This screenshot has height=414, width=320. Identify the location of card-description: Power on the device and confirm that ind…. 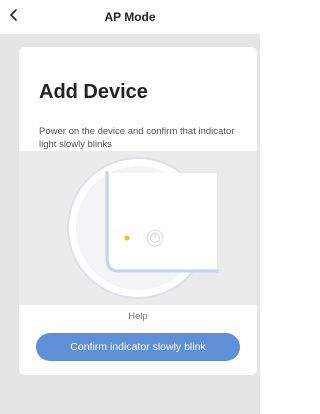
(137, 138).